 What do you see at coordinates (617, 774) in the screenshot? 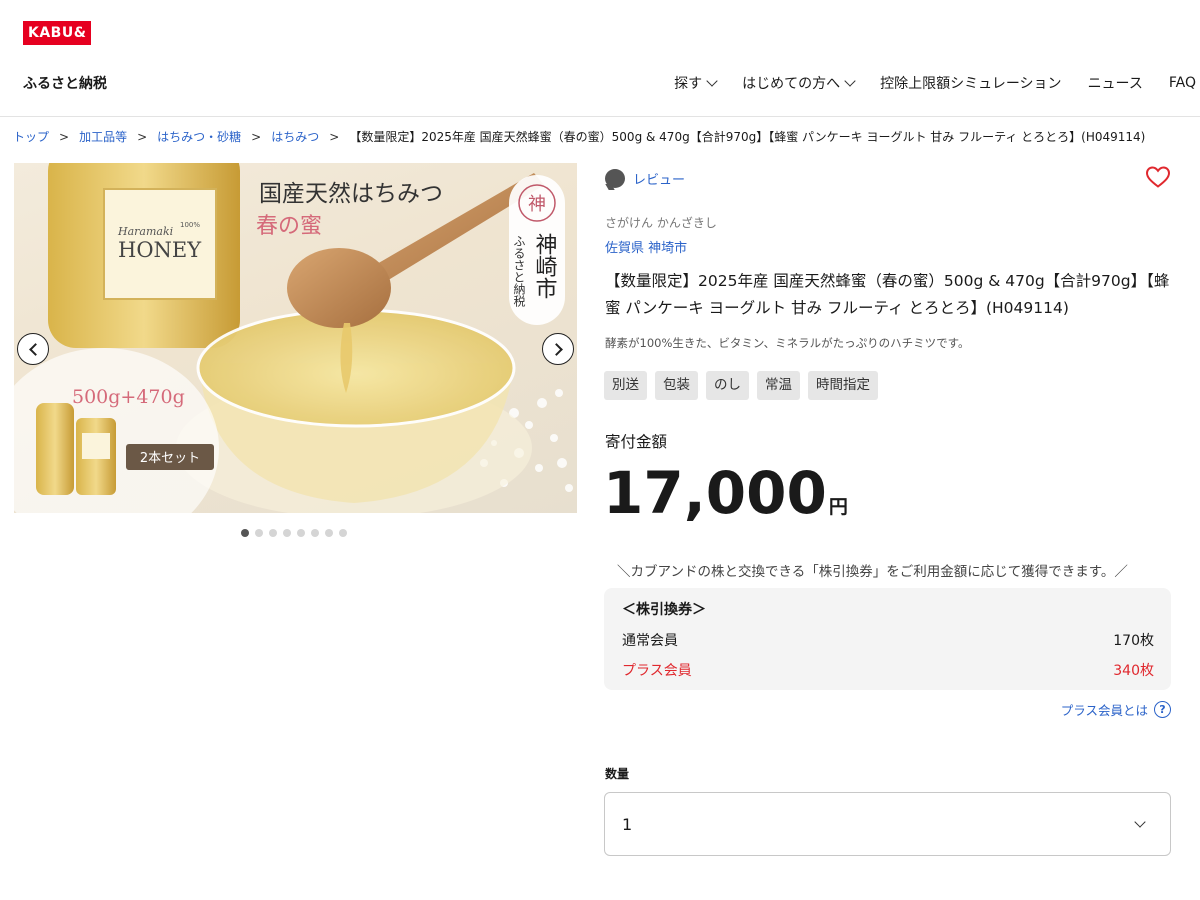
I see `quantity-label: 数量` at bounding box center [617, 774].